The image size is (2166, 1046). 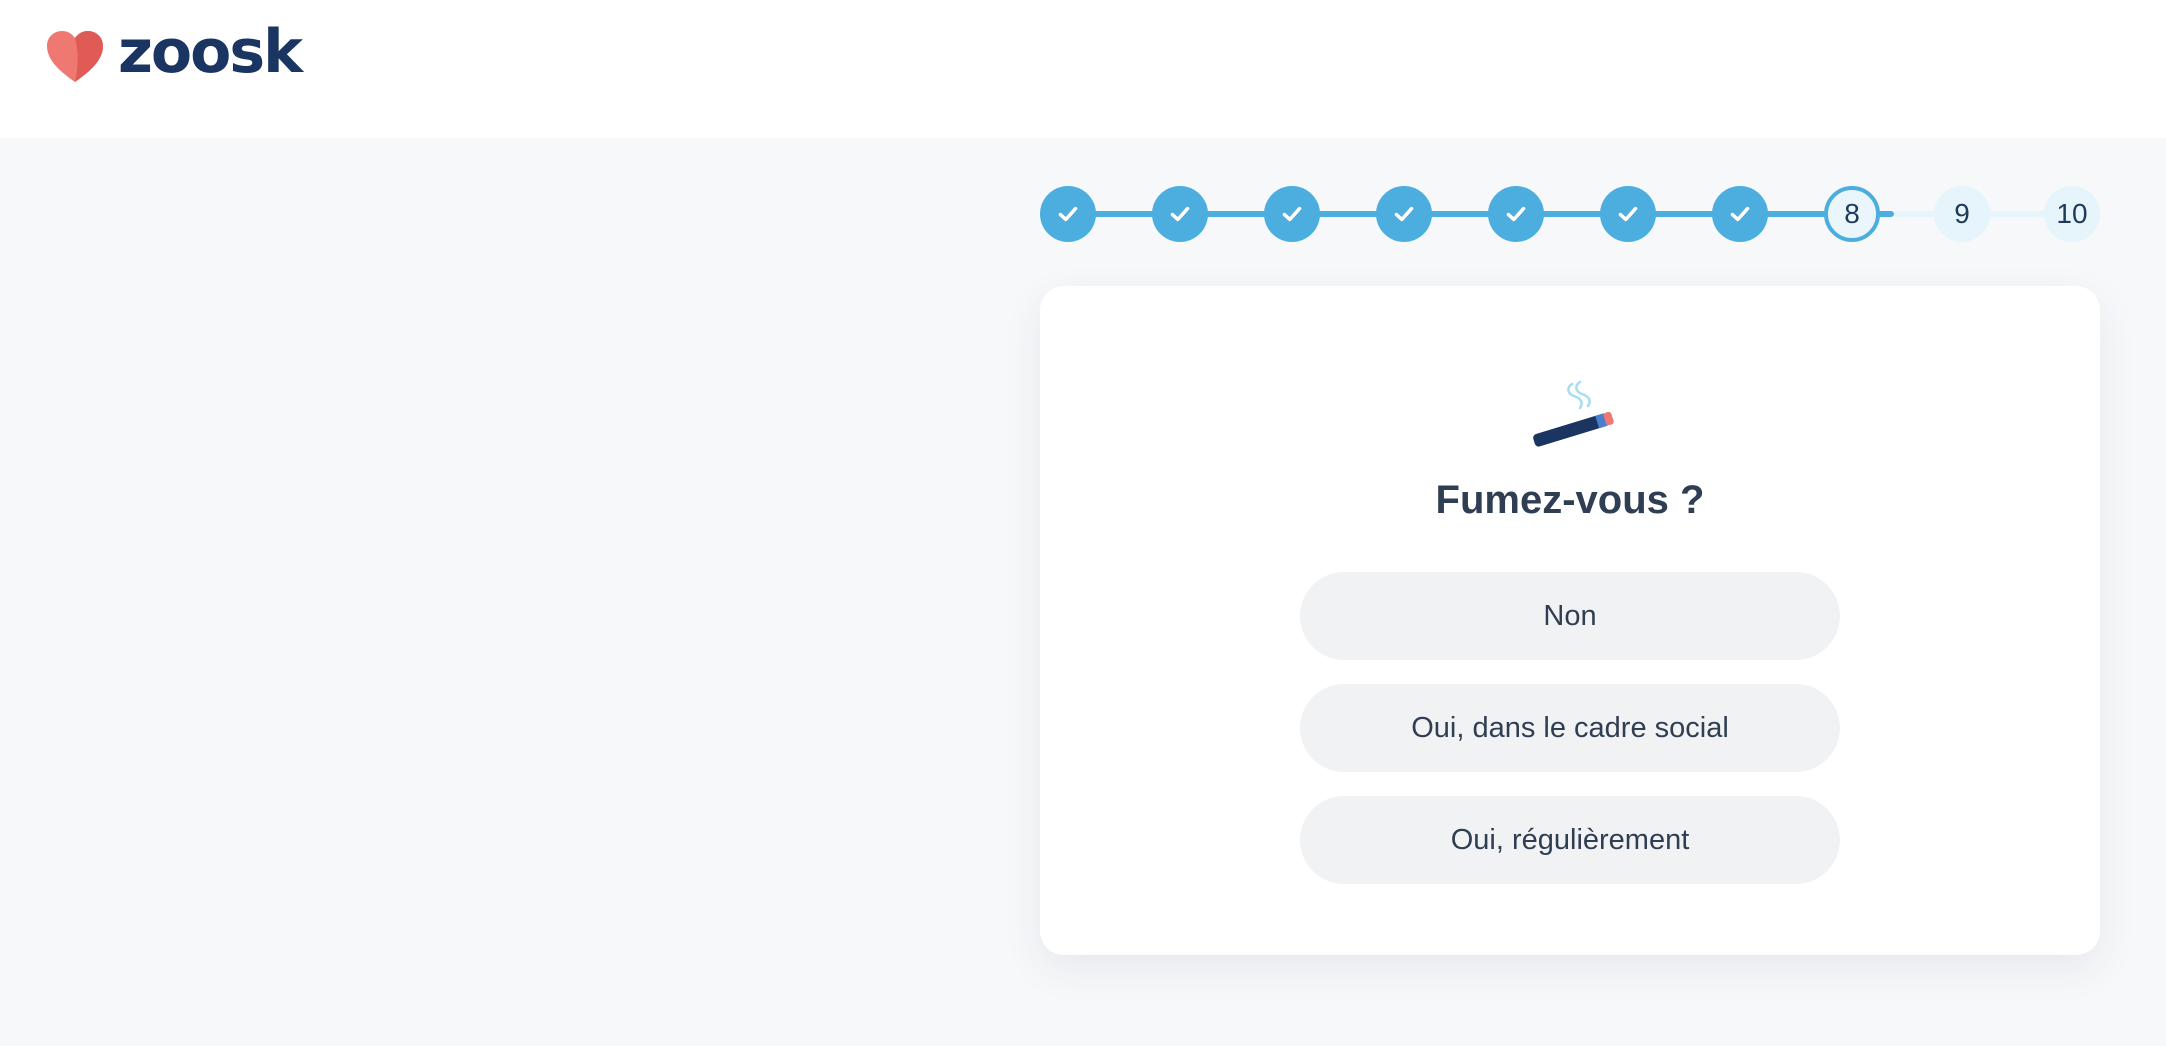 I want to click on step-9: 9, so click(x=1962, y=214).